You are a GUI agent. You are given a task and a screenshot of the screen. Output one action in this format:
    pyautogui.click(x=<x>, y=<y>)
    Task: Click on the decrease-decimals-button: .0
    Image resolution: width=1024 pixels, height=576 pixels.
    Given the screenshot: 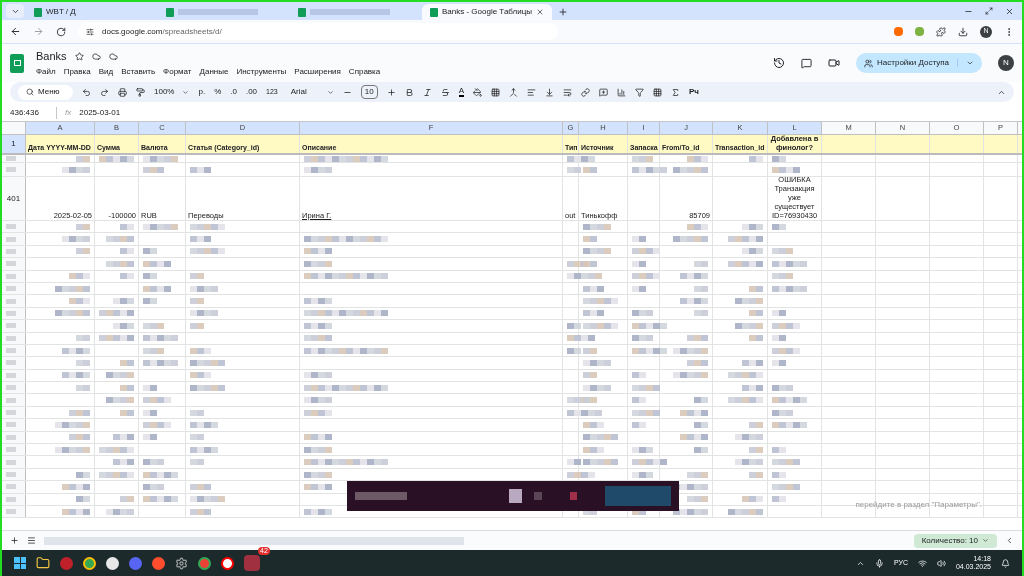 What is the action you would take?
    pyautogui.click(x=233, y=92)
    